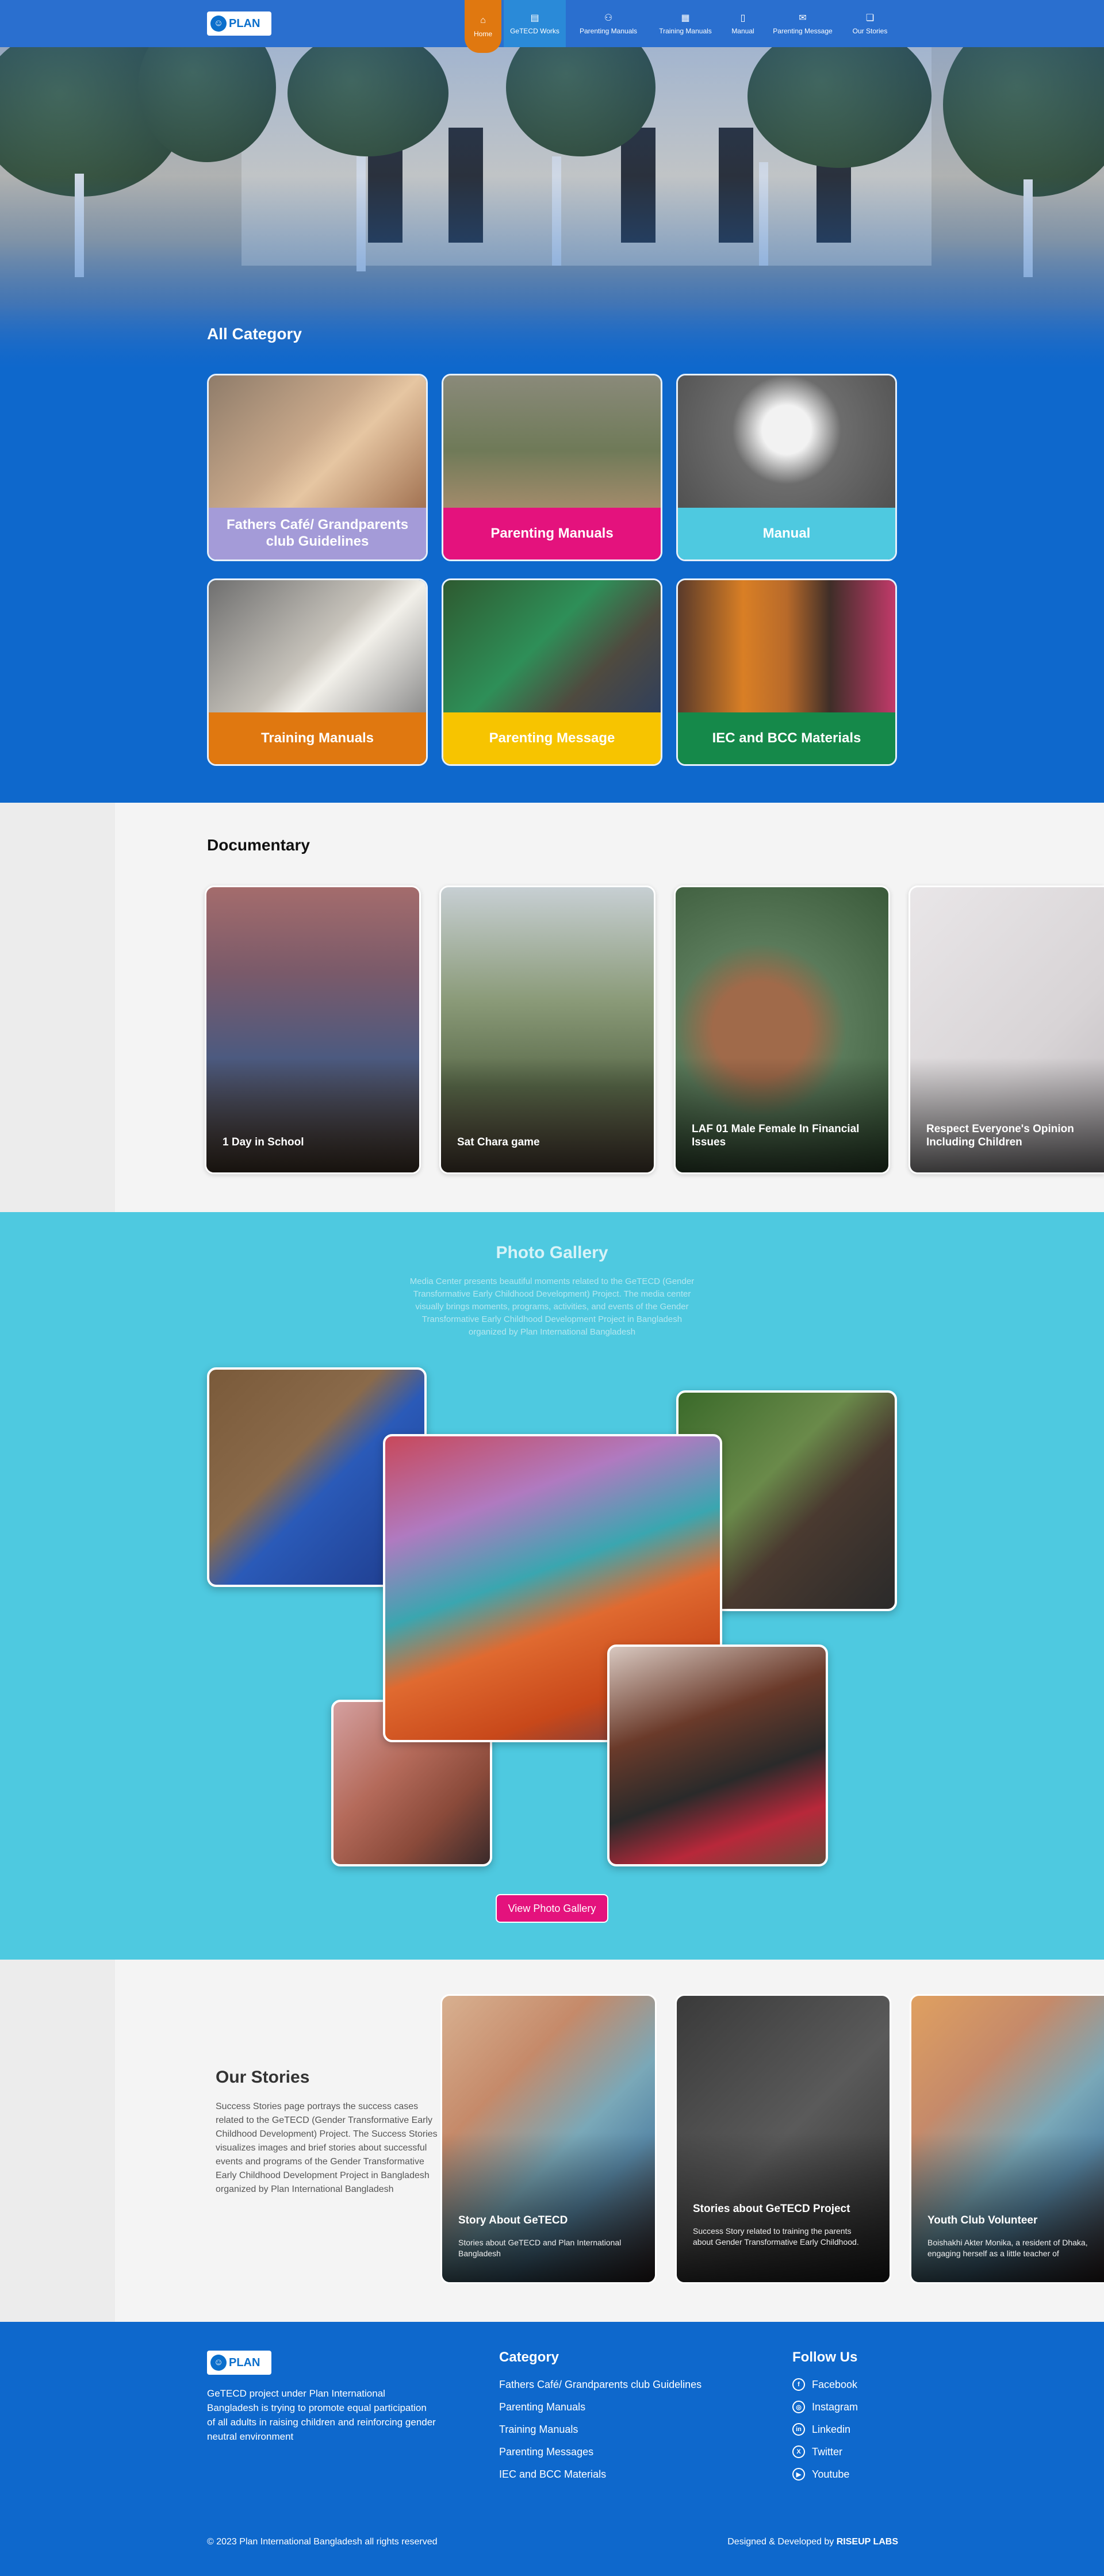 The width and height of the screenshot is (1104, 2576). I want to click on stories-title: Our Stories, so click(263, 2077).